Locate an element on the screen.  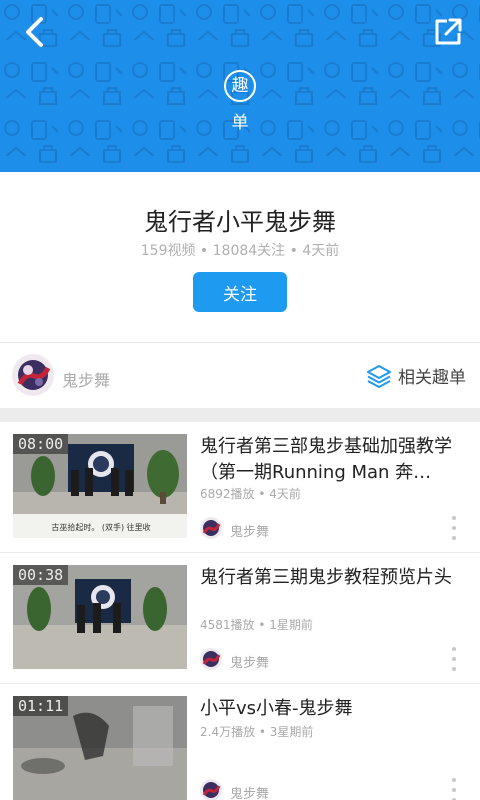
back-button is located at coordinates (34, 32).